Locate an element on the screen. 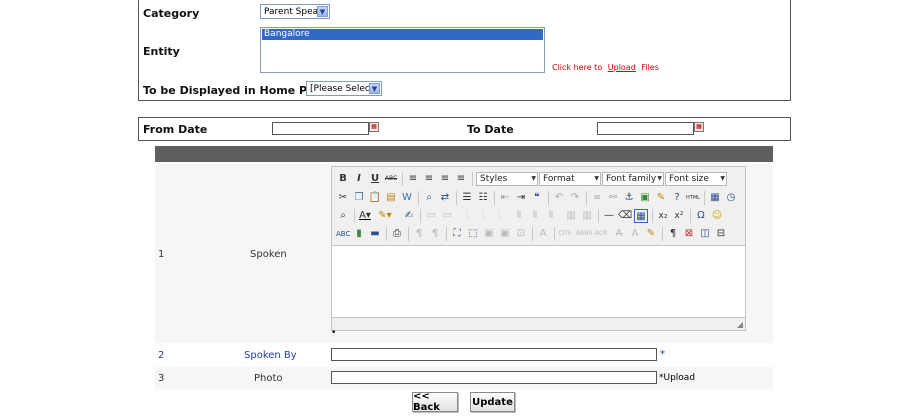 This screenshot has width=913, height=416. table-row-props-icon: ▭ is located at coordinates (431, 216).